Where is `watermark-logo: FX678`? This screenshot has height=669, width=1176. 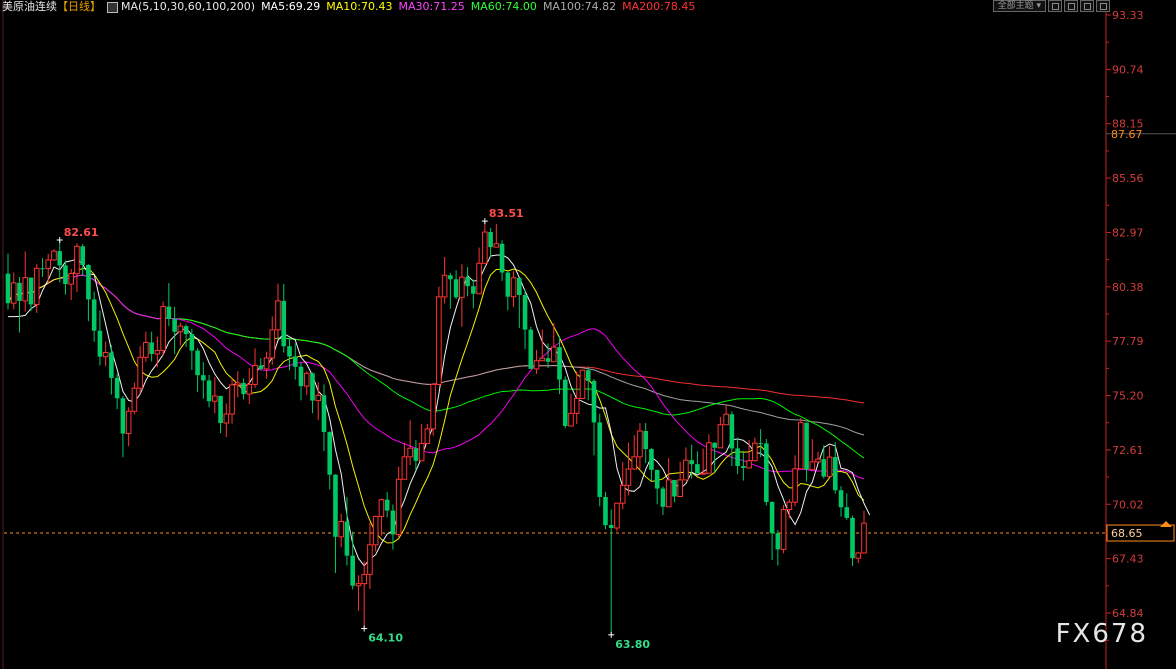
watermark-logo: FX678 is located at coordinates (1101, 634).